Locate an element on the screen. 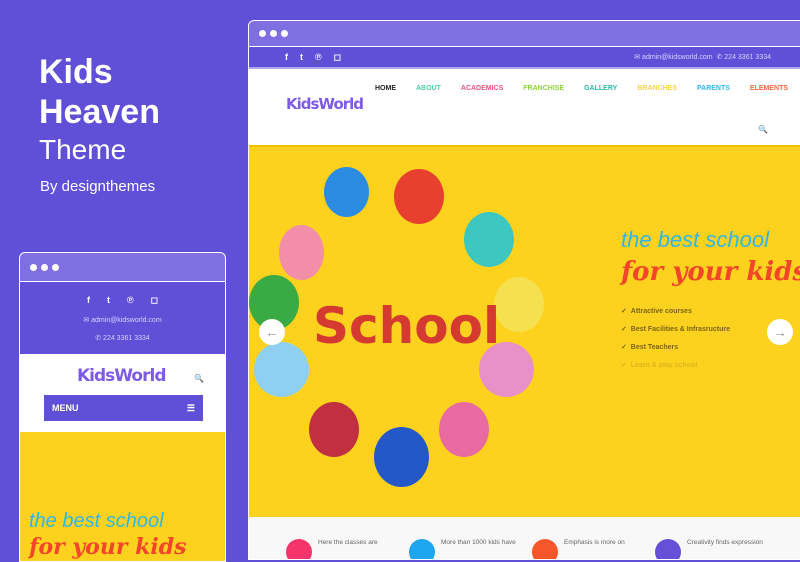 Image resolution: width=800 pixels, height=562 pixels. nav-item: BRANCHES is located at coordinates (657, 88).